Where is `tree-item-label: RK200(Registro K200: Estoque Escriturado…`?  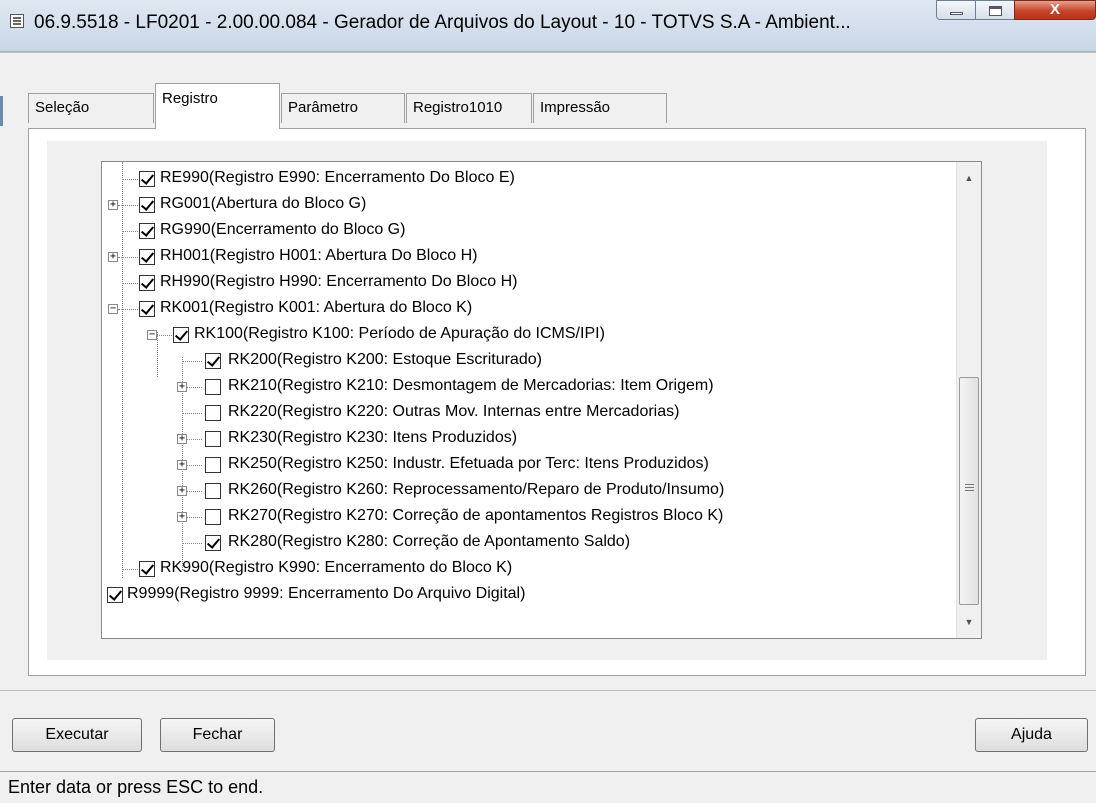
tree-item-label: RK200(Registro K200: Estoque Escriturado… is located at coordinates (385, 359).